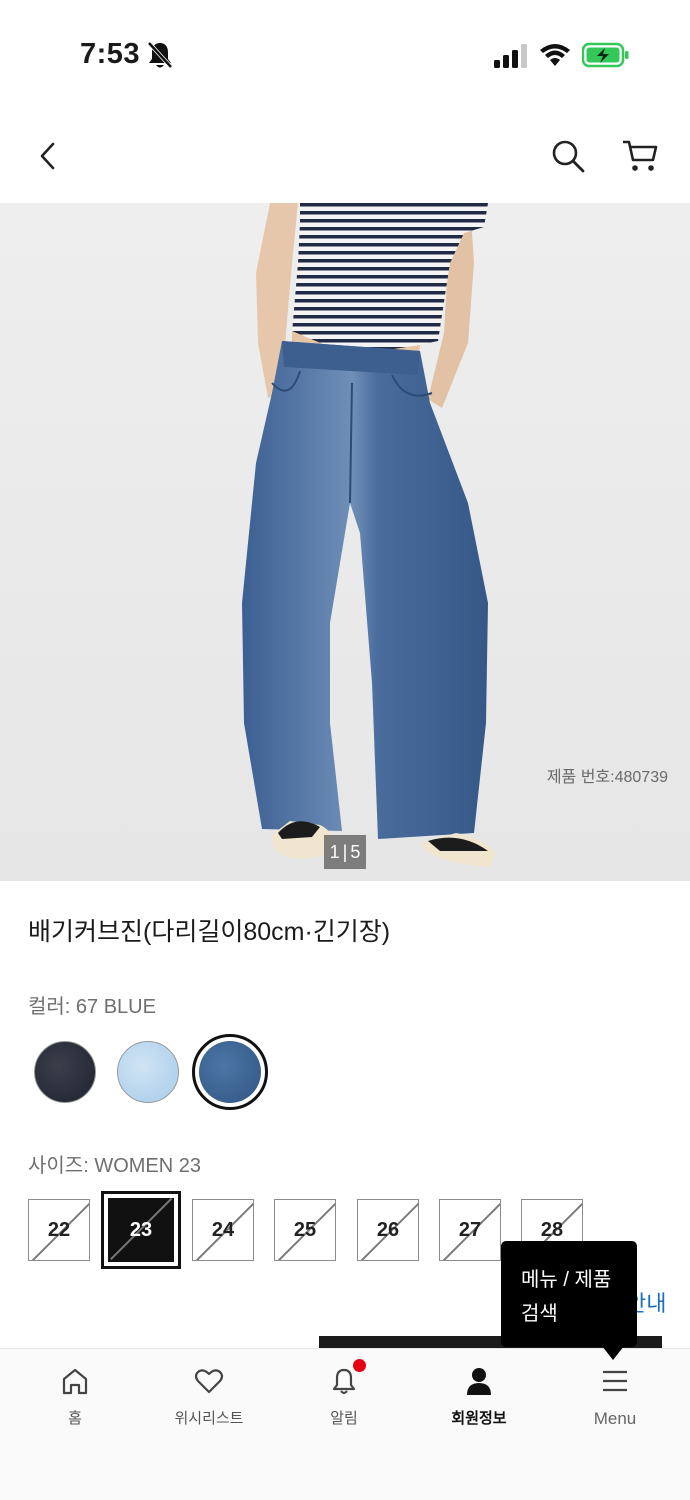  Describe the element at coordinates (209, 1418) in the screenshot. I see `nav-label: 위시리스트` at that location.